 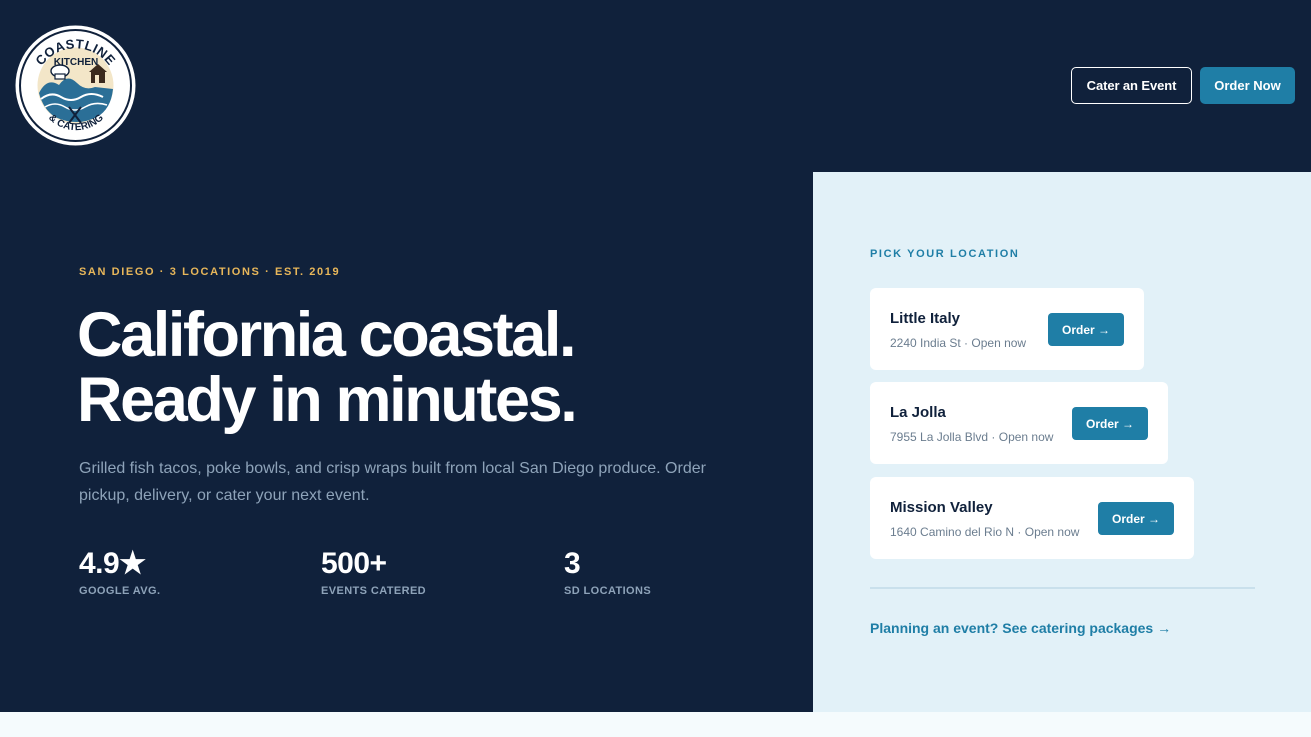 I want to click on stat-label: GOOGLE AVG., so click(x=120, y=591).